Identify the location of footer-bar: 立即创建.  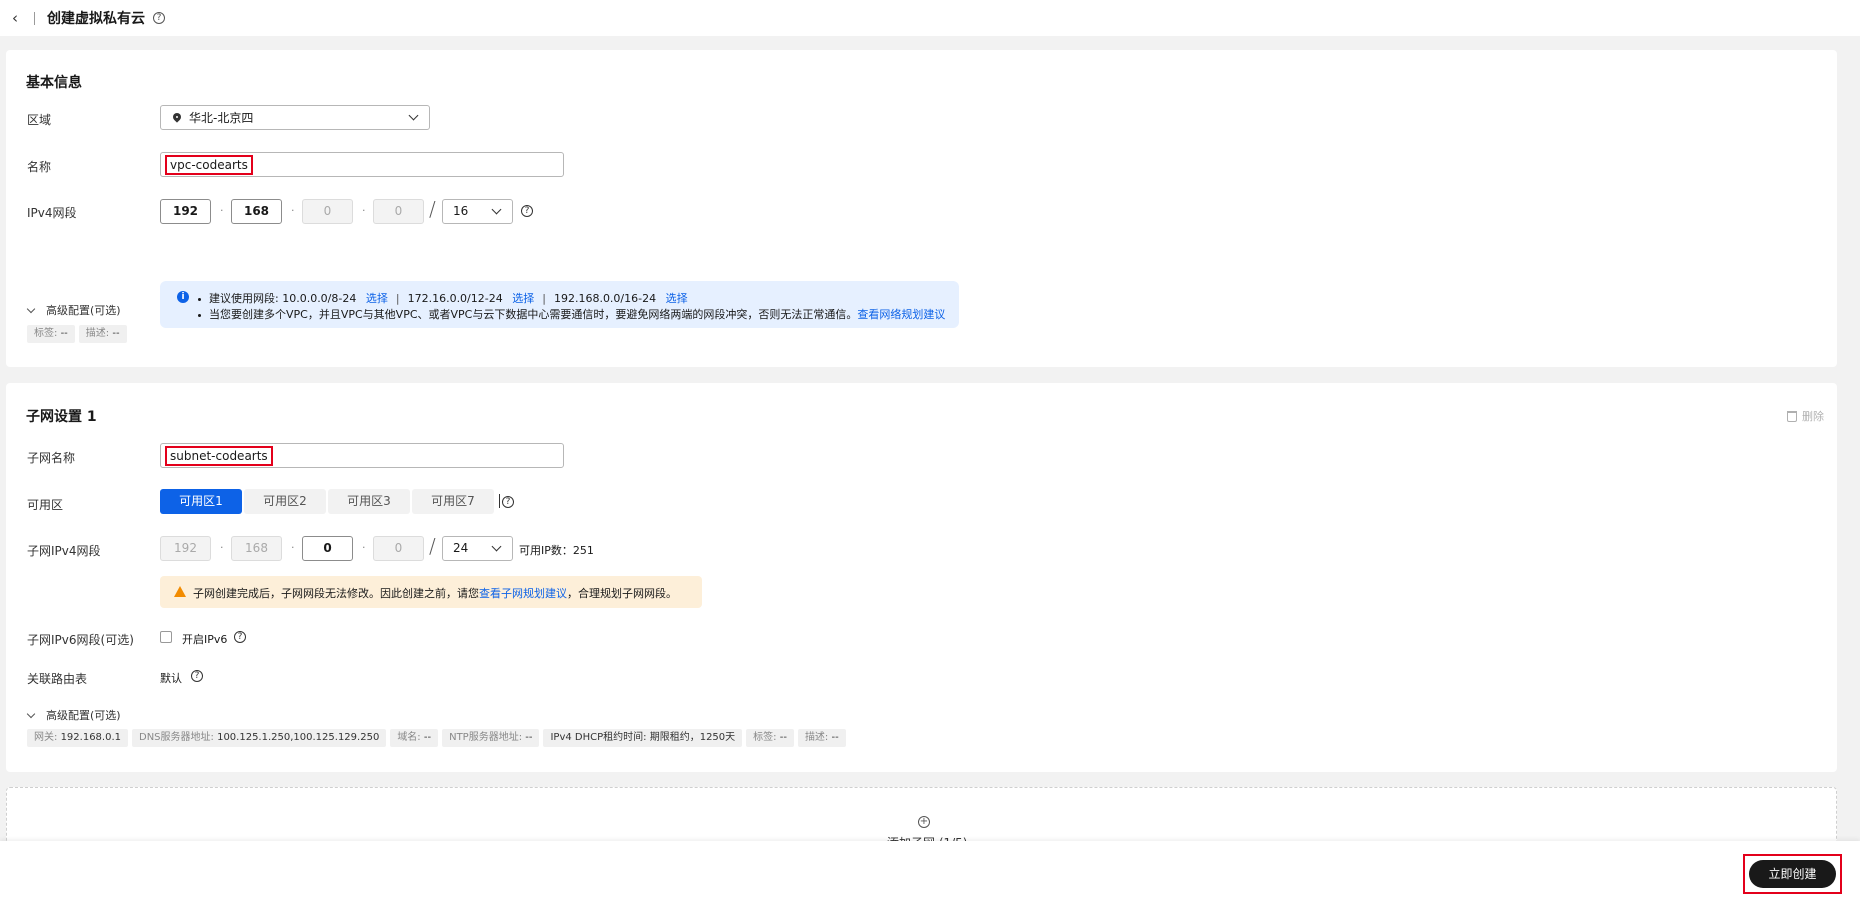
(930, 870).